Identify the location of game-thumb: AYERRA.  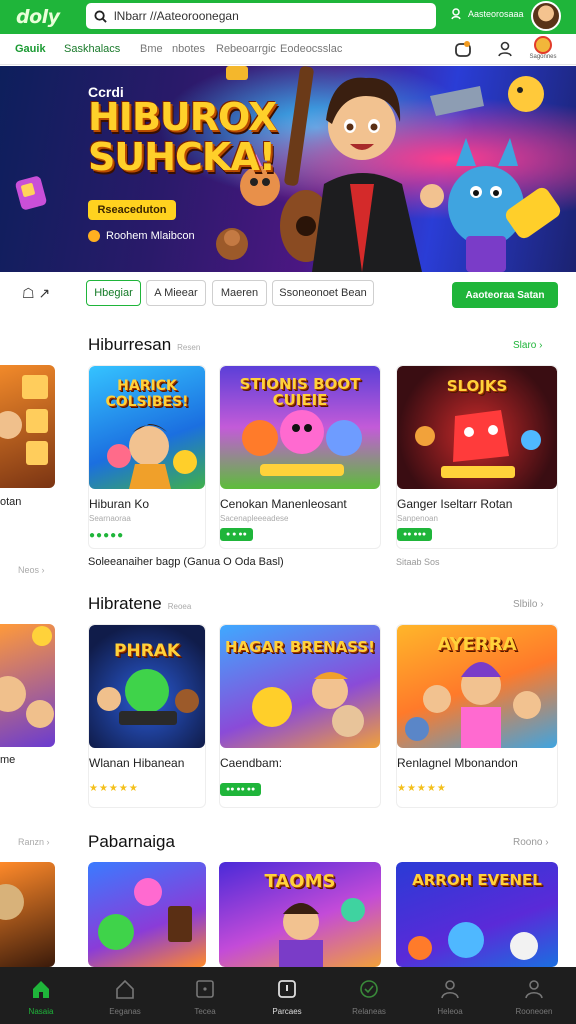
(477, 686).